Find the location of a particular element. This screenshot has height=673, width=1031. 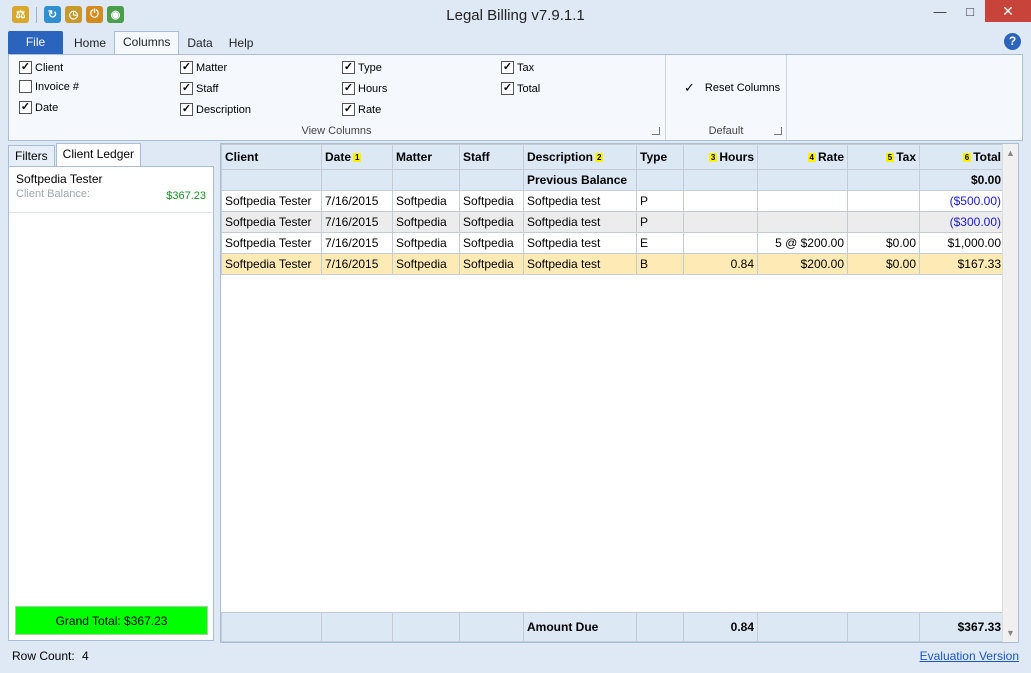

rate-checkbox: ✓ Rate is located at coordinates (361, 109).